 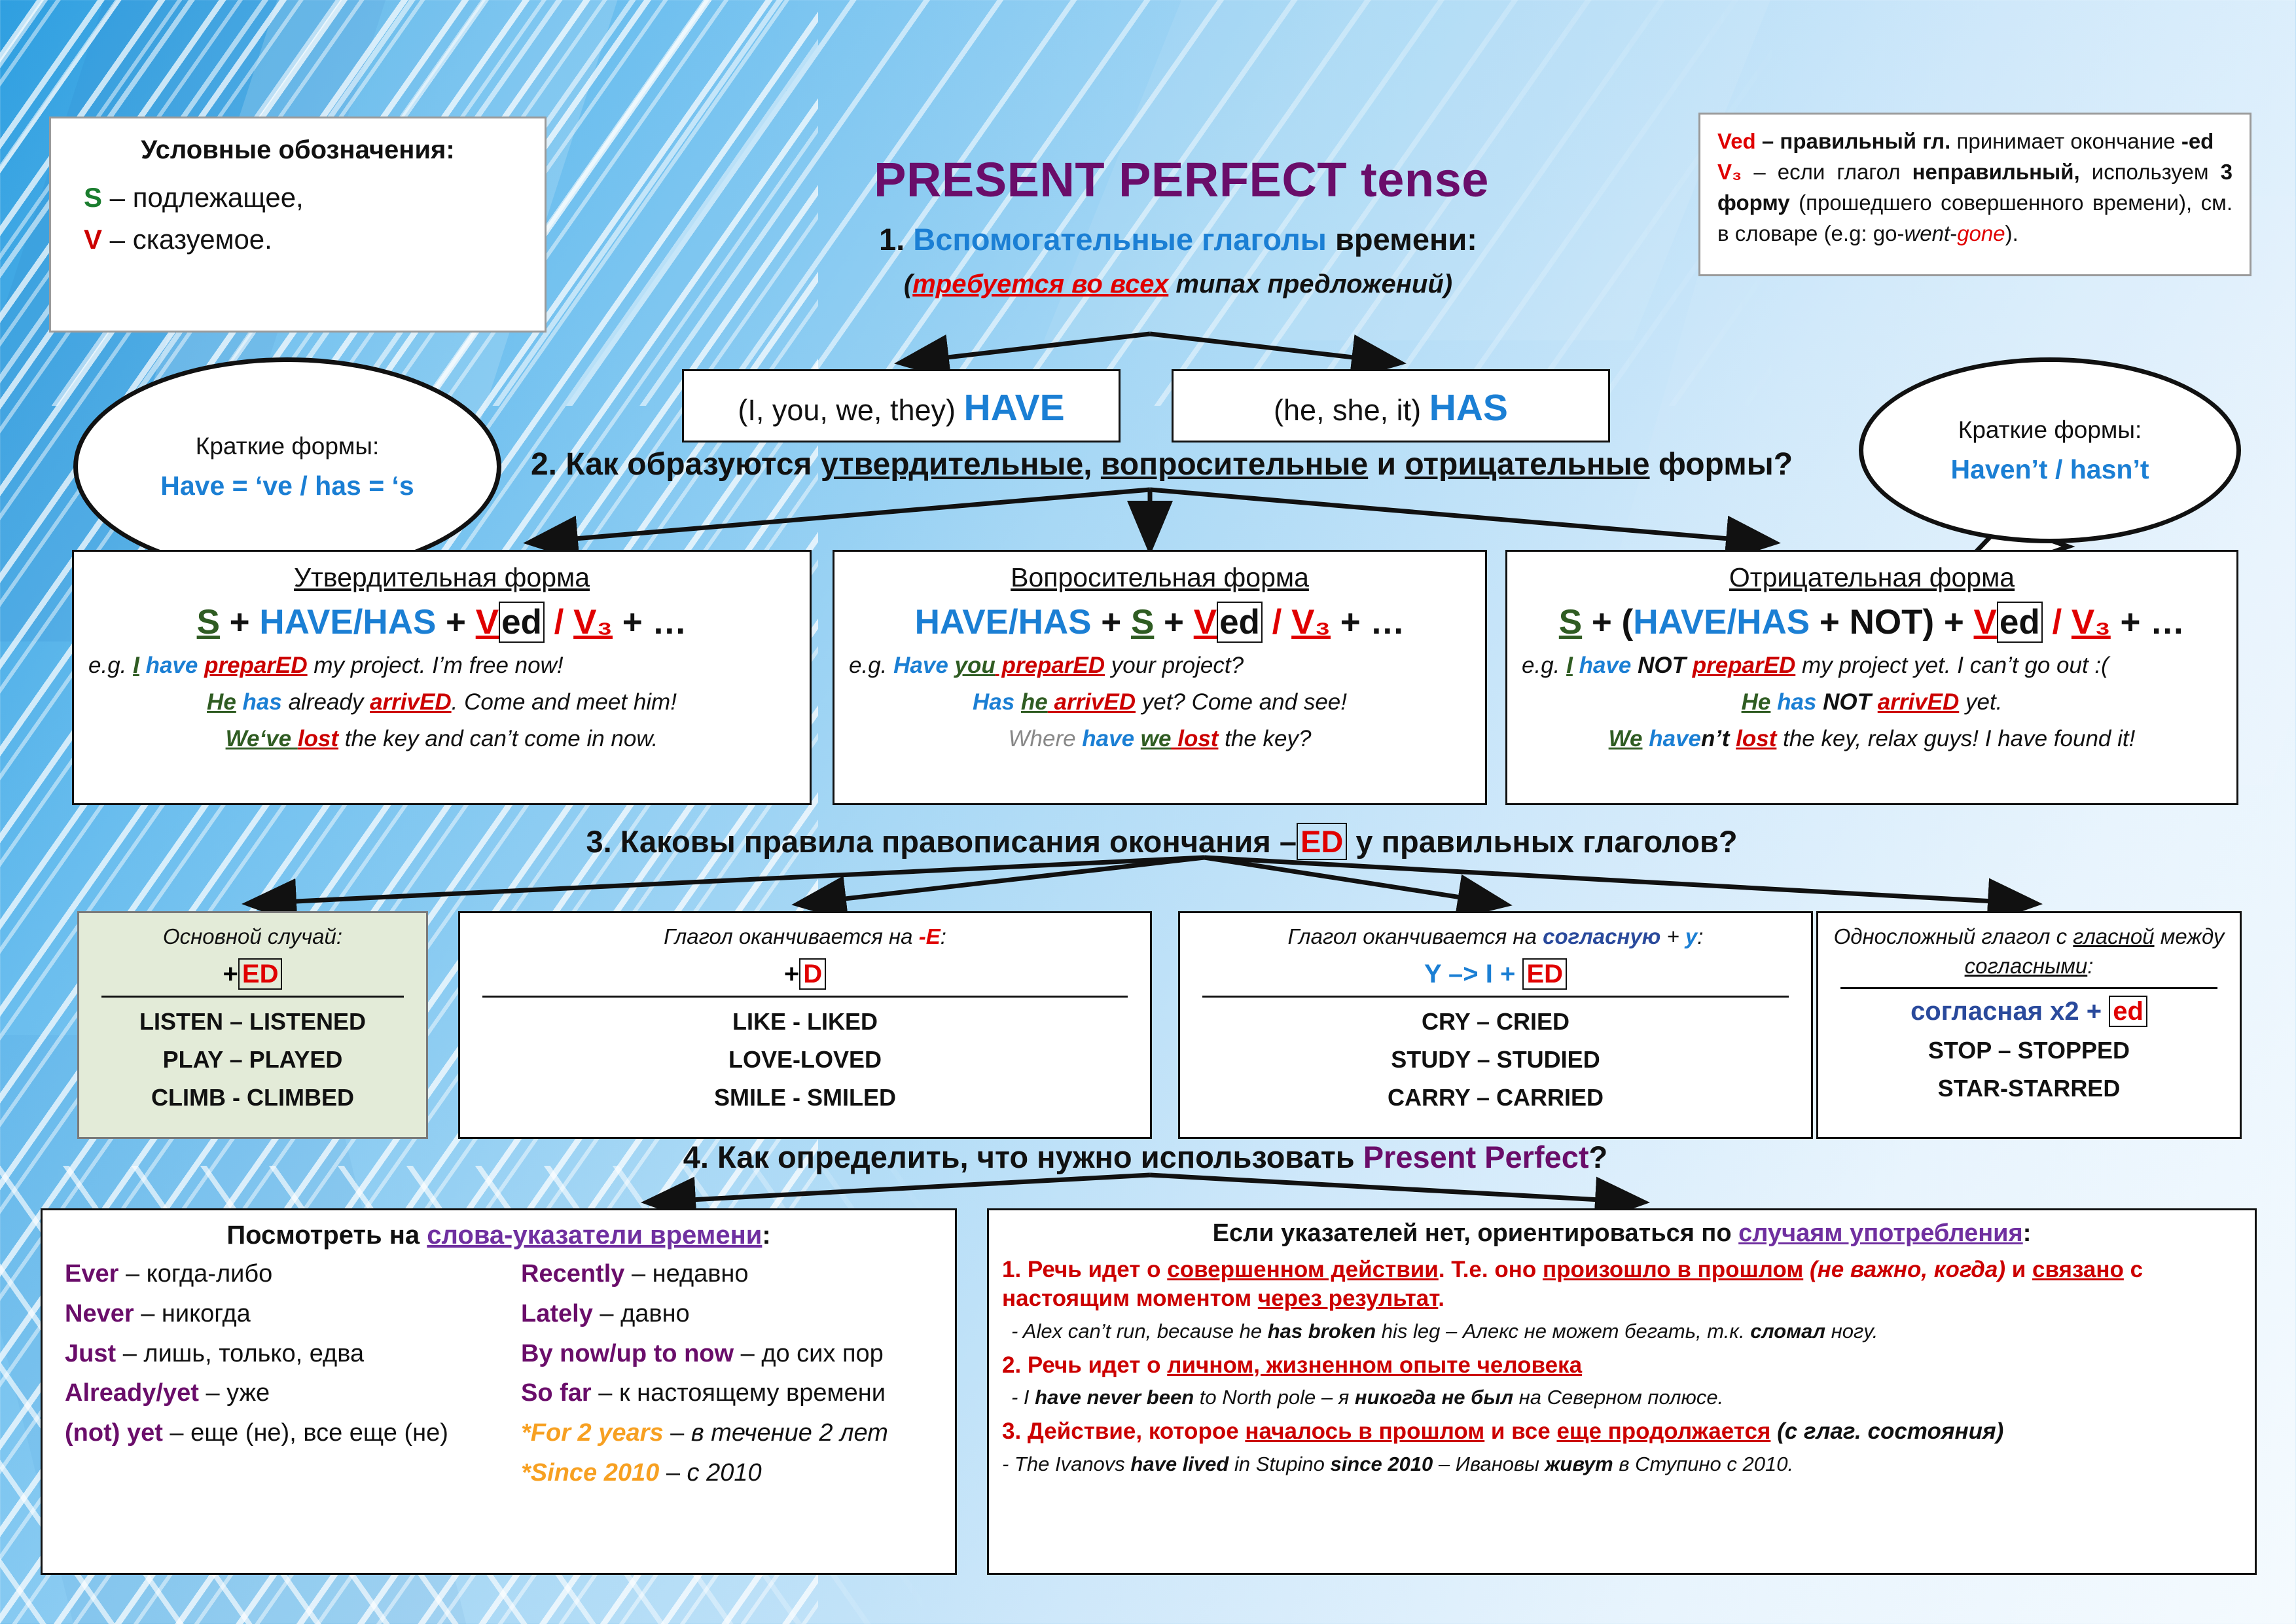 What do you see at coordinates (733, 1314) in the screenshot?
I see `marker-item: Lately – давно` at bounding box center [733, 1314].